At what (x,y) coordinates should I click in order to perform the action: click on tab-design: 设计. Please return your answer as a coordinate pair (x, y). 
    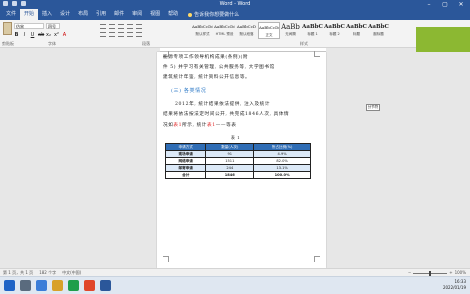
    Looking at the image, I should click on (65, 14).